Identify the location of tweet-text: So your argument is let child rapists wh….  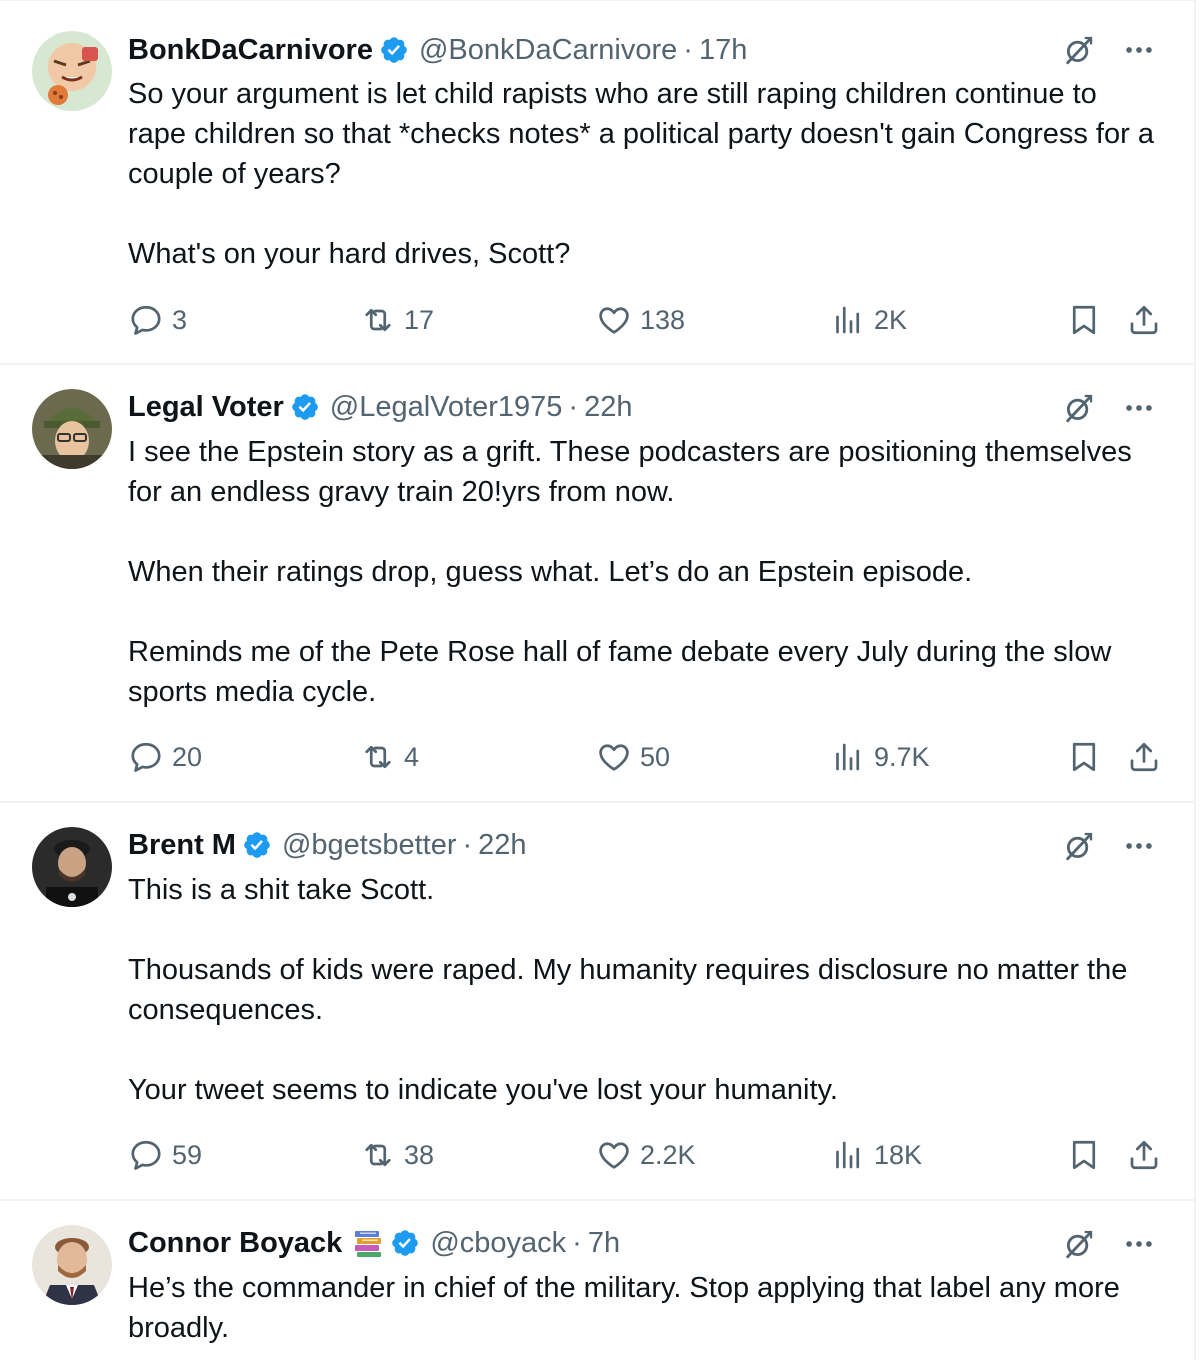
(644, 174).